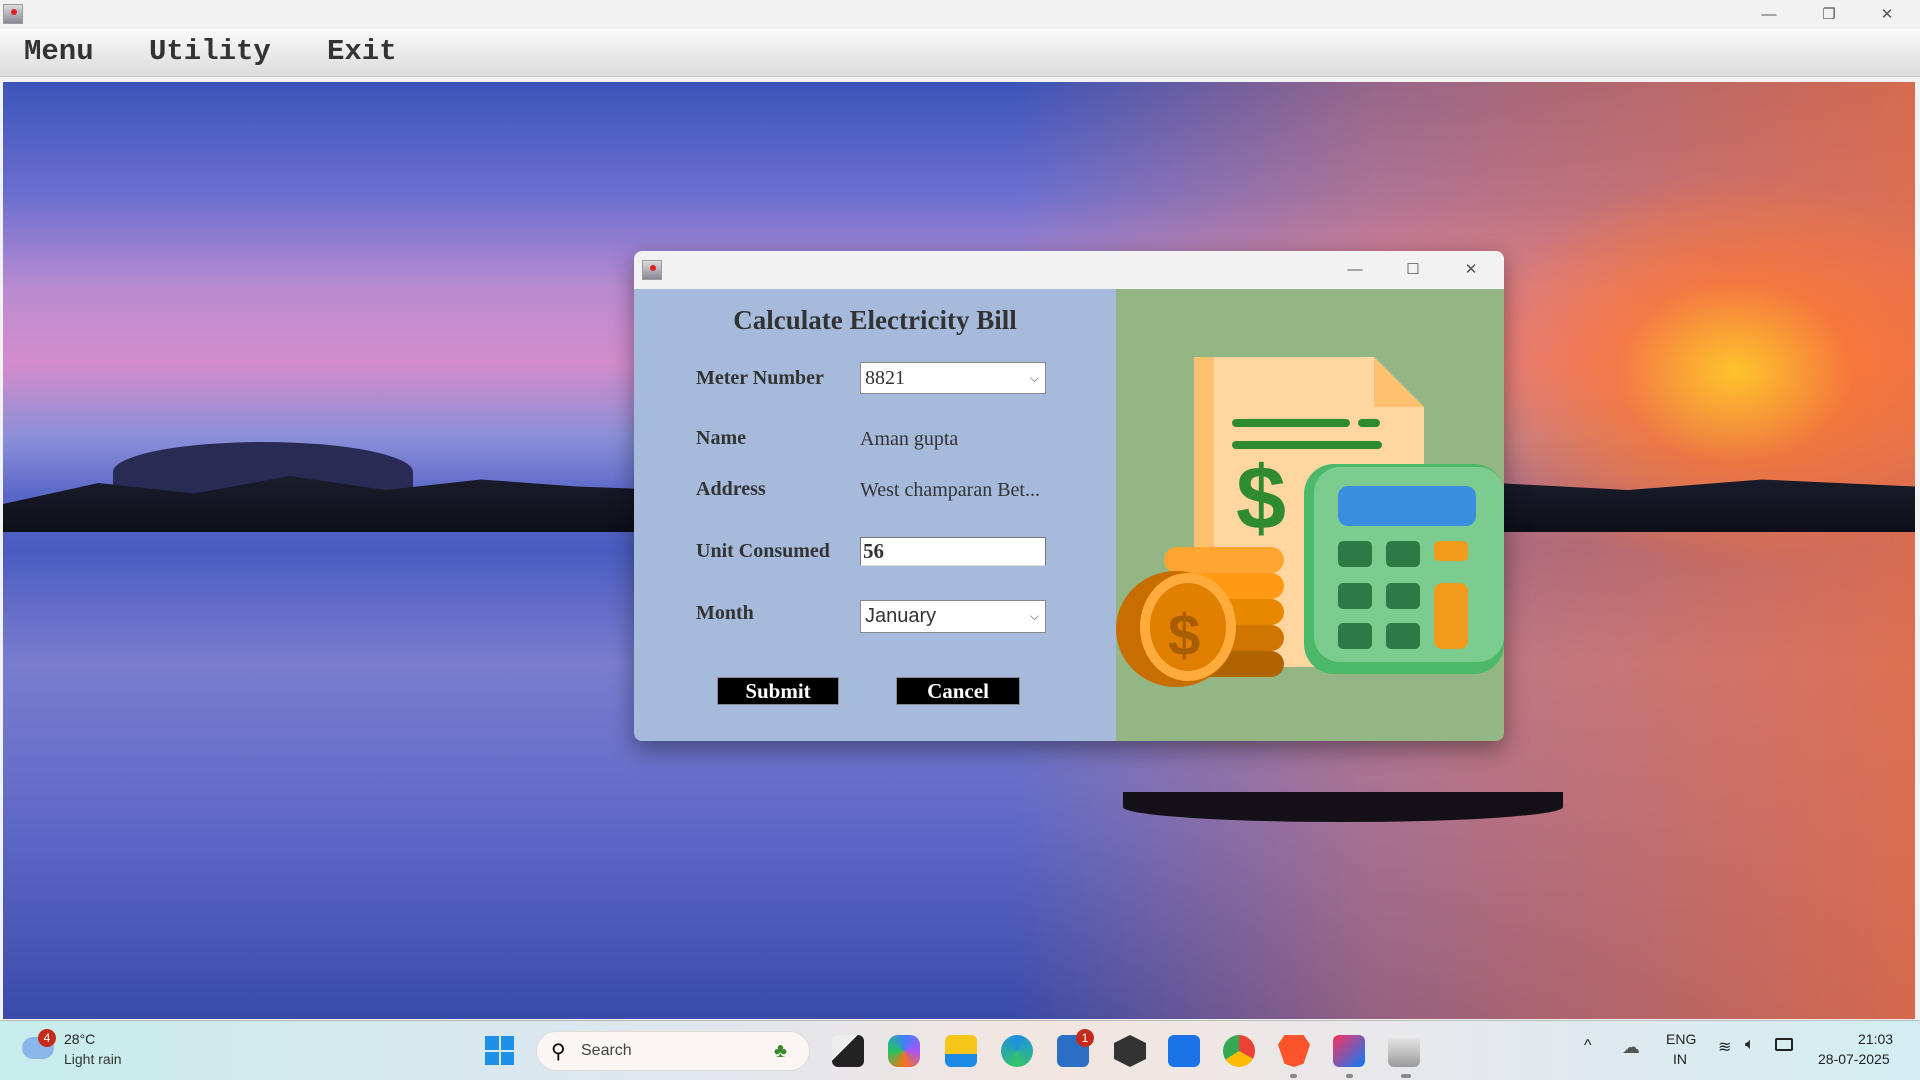 Image resolution: width=1920 pixels, height=1080 pixels. Describe the element at coordinates (1829, 14) in the screenshot. I see `restore-button: ❐` at that location.